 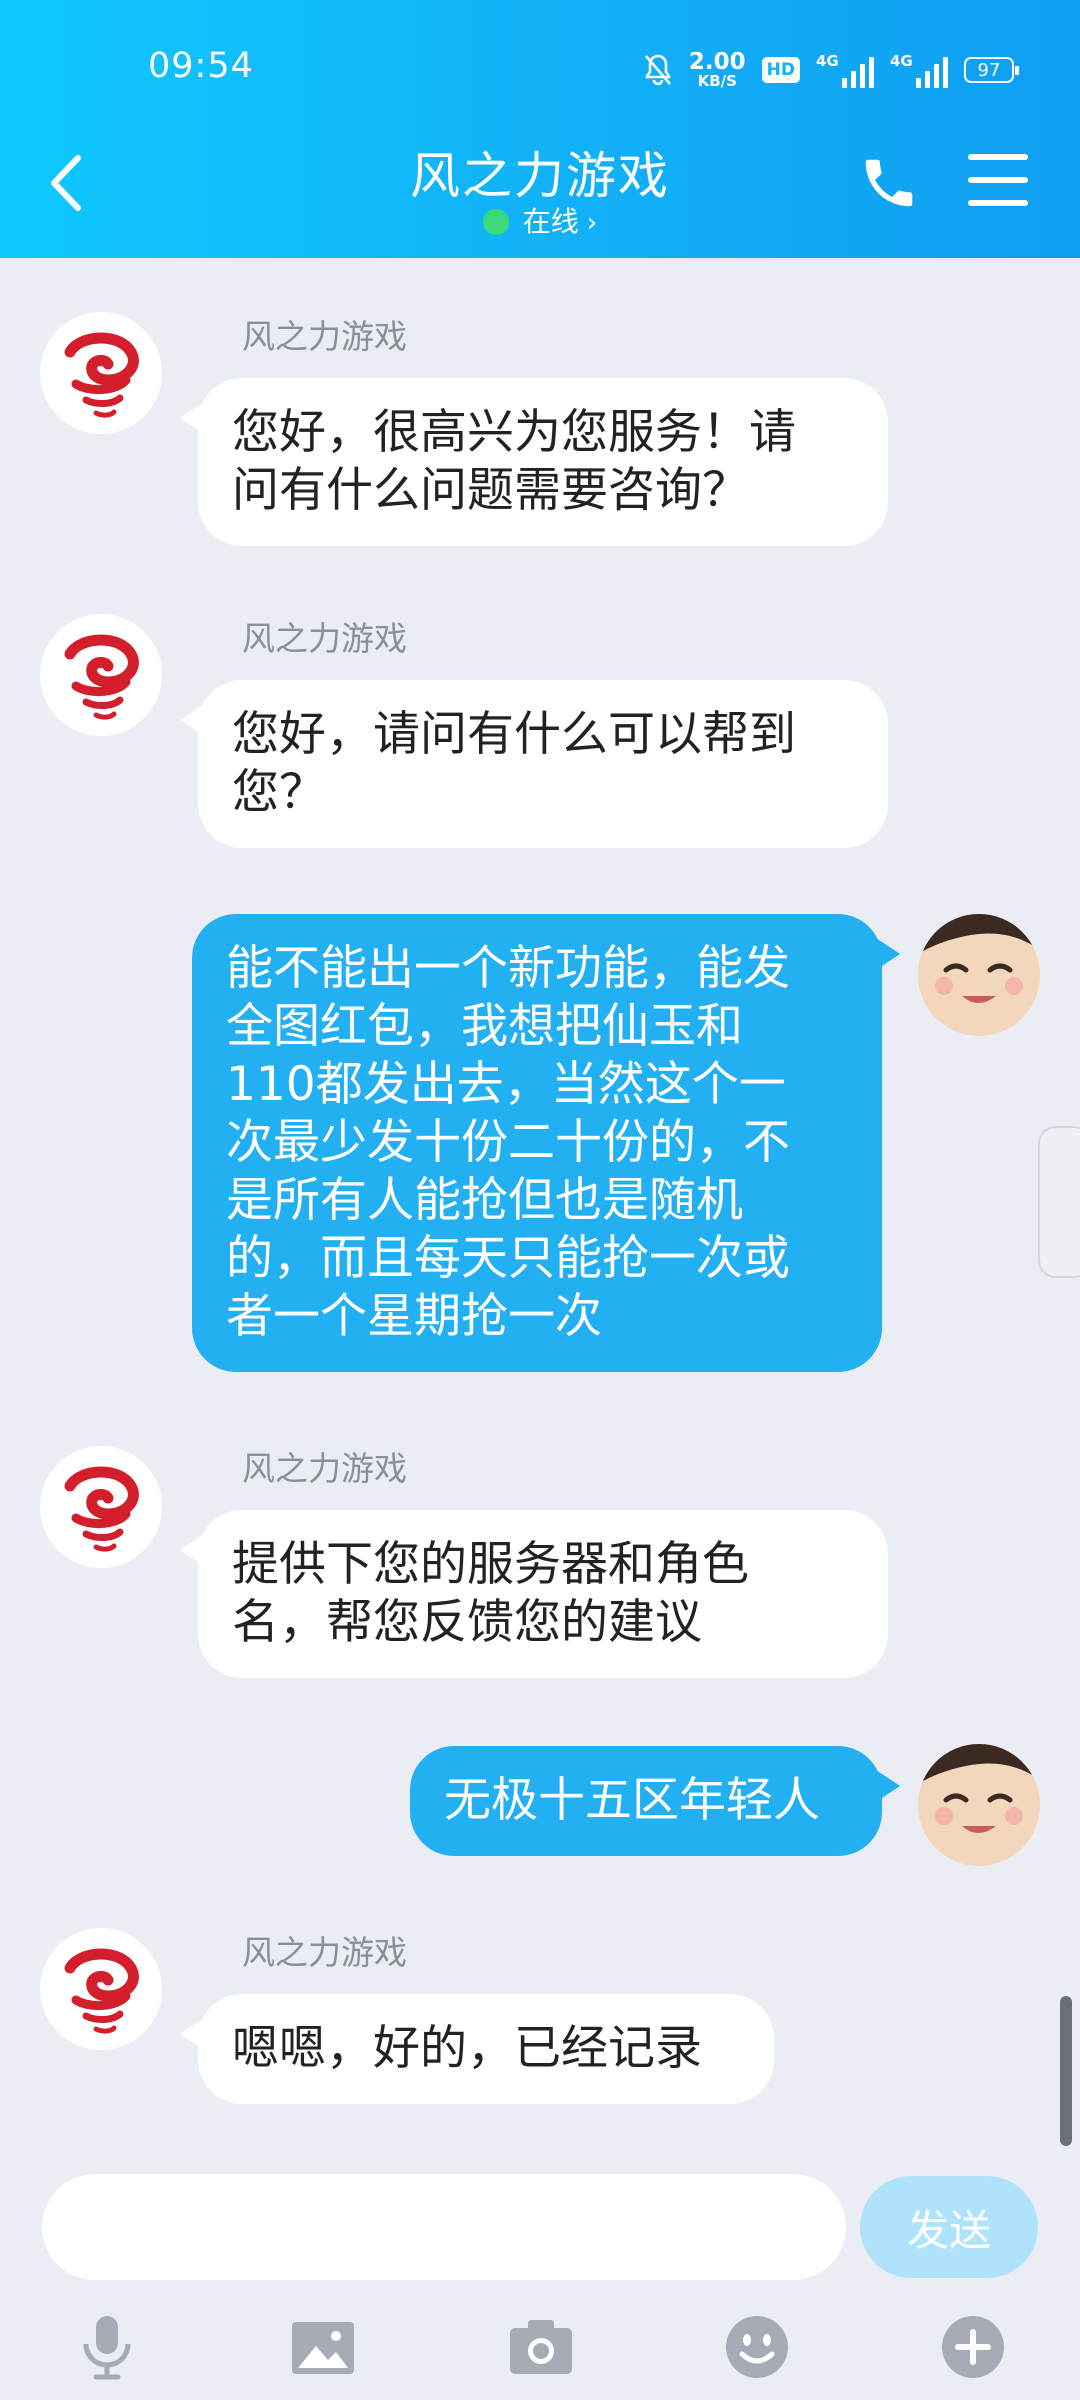 I want to click on chevron-right-icon: ›, so click(x=592, y=223).